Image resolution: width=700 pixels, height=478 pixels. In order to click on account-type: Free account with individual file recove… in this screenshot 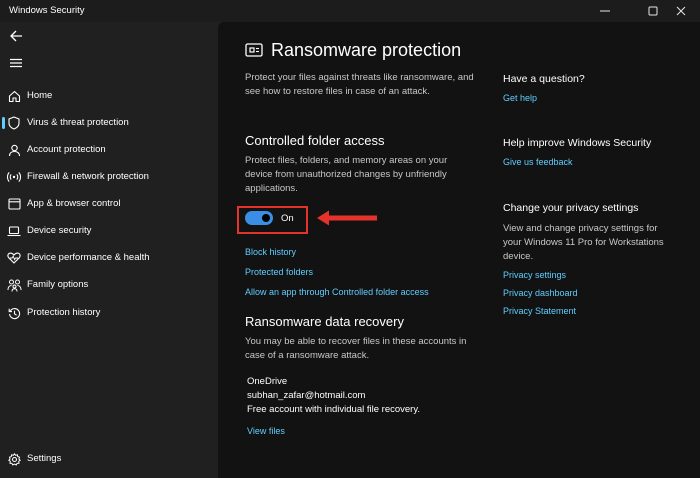, I will do `click(334, 409)`.